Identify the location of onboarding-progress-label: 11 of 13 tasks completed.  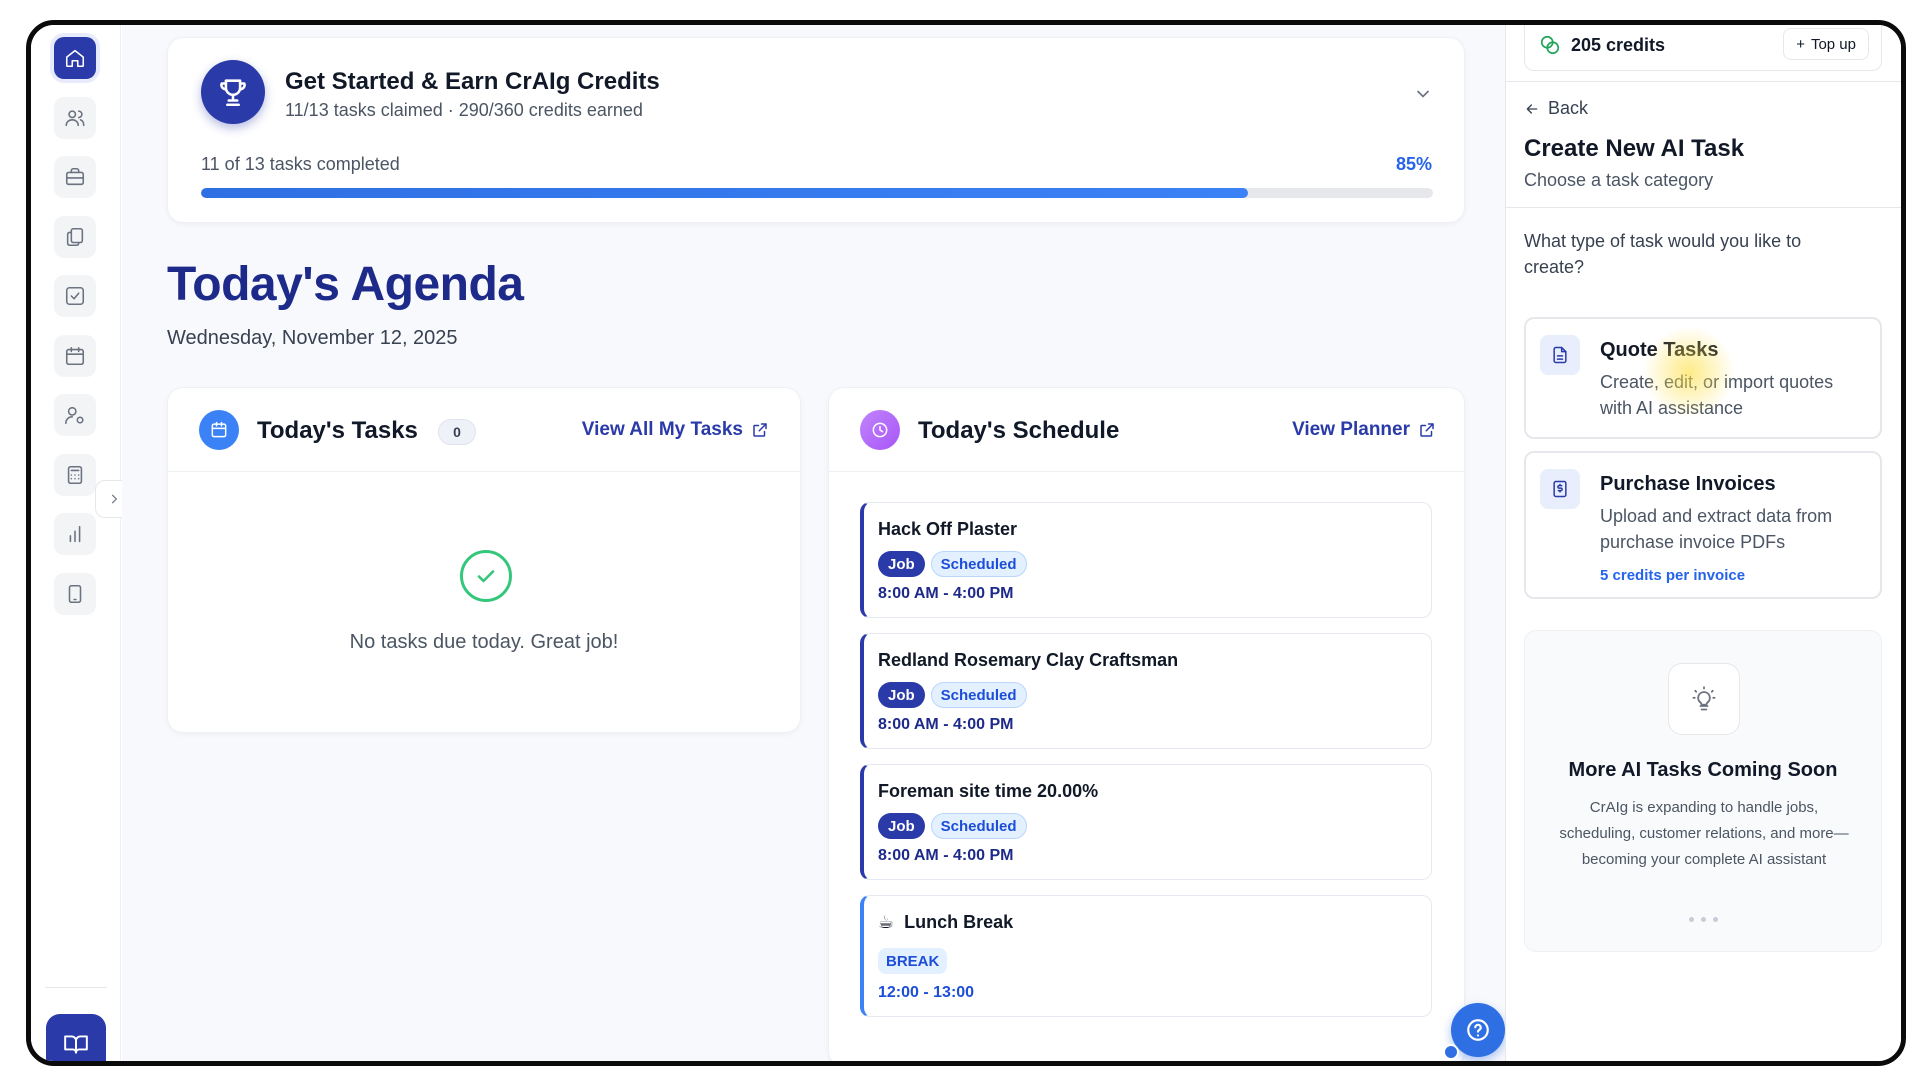
(300, 164).